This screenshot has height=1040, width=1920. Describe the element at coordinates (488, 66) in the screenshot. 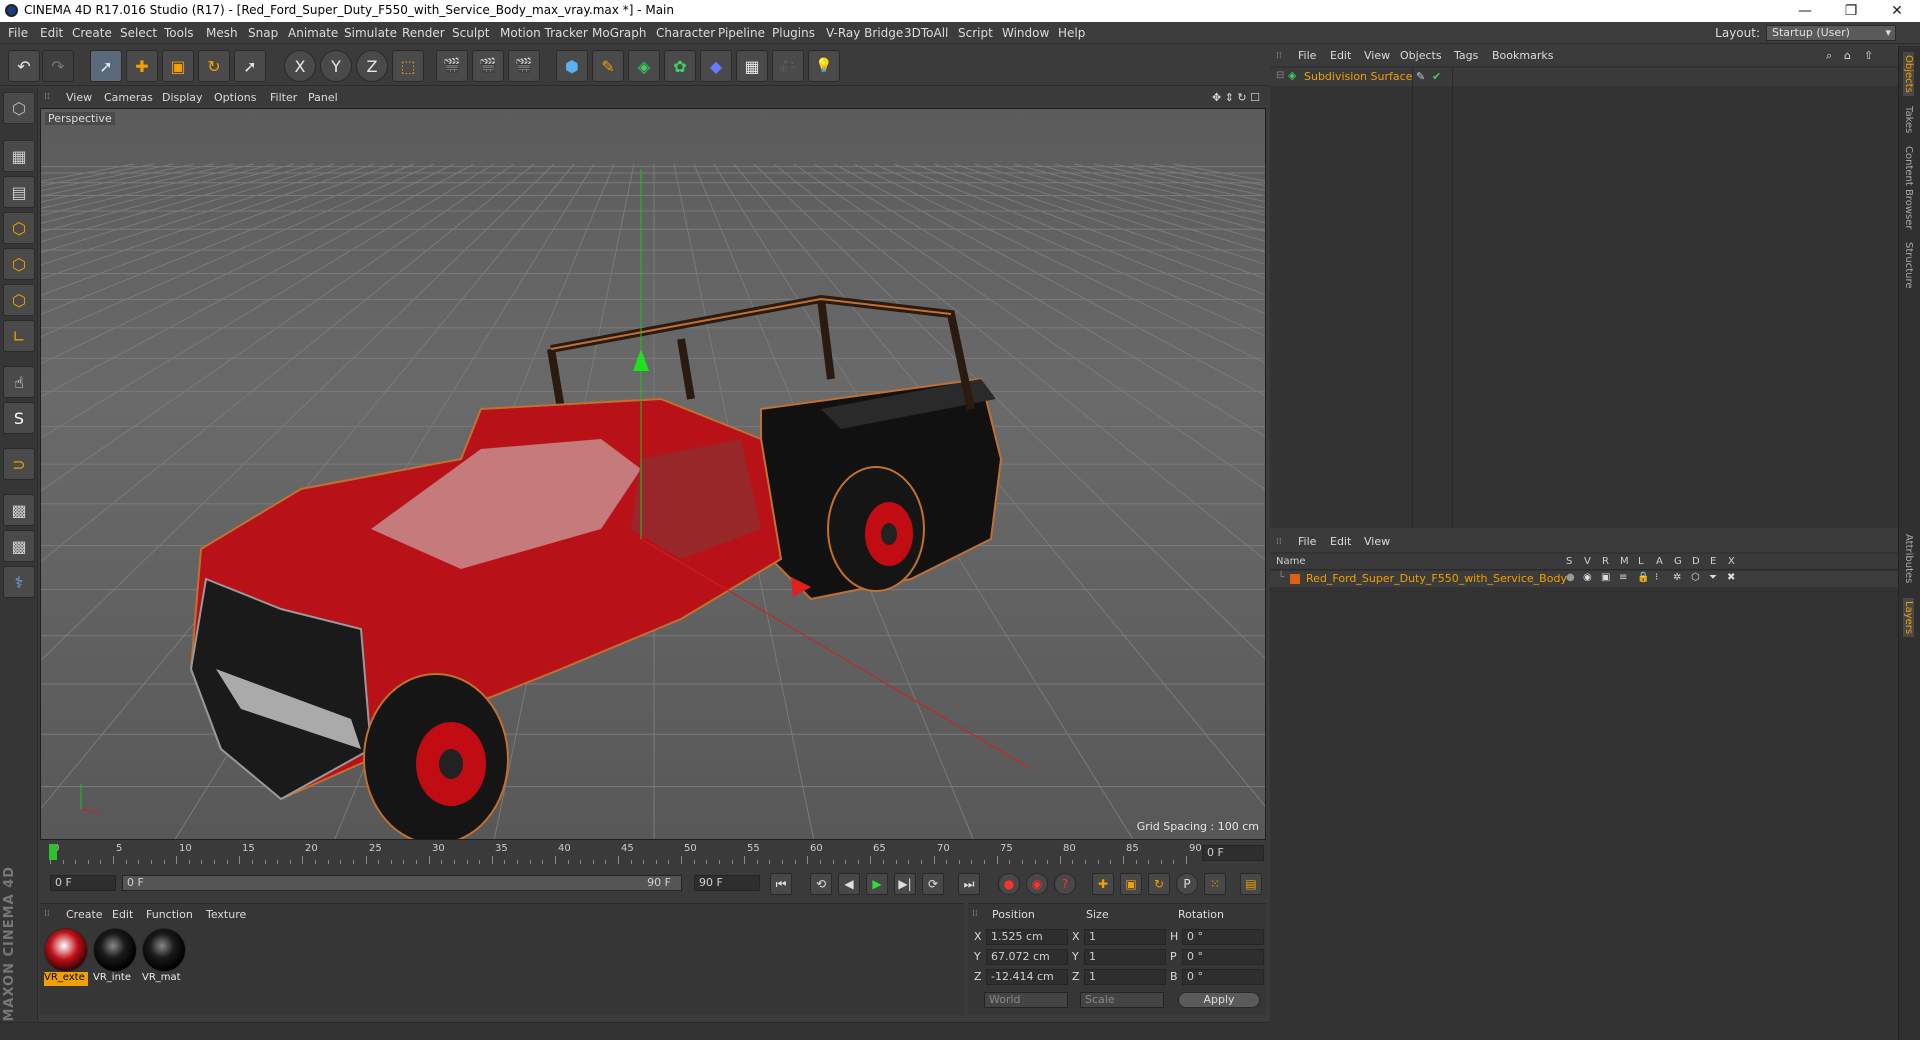

I see `render-picture-viewer-button: 🎬` at that location.